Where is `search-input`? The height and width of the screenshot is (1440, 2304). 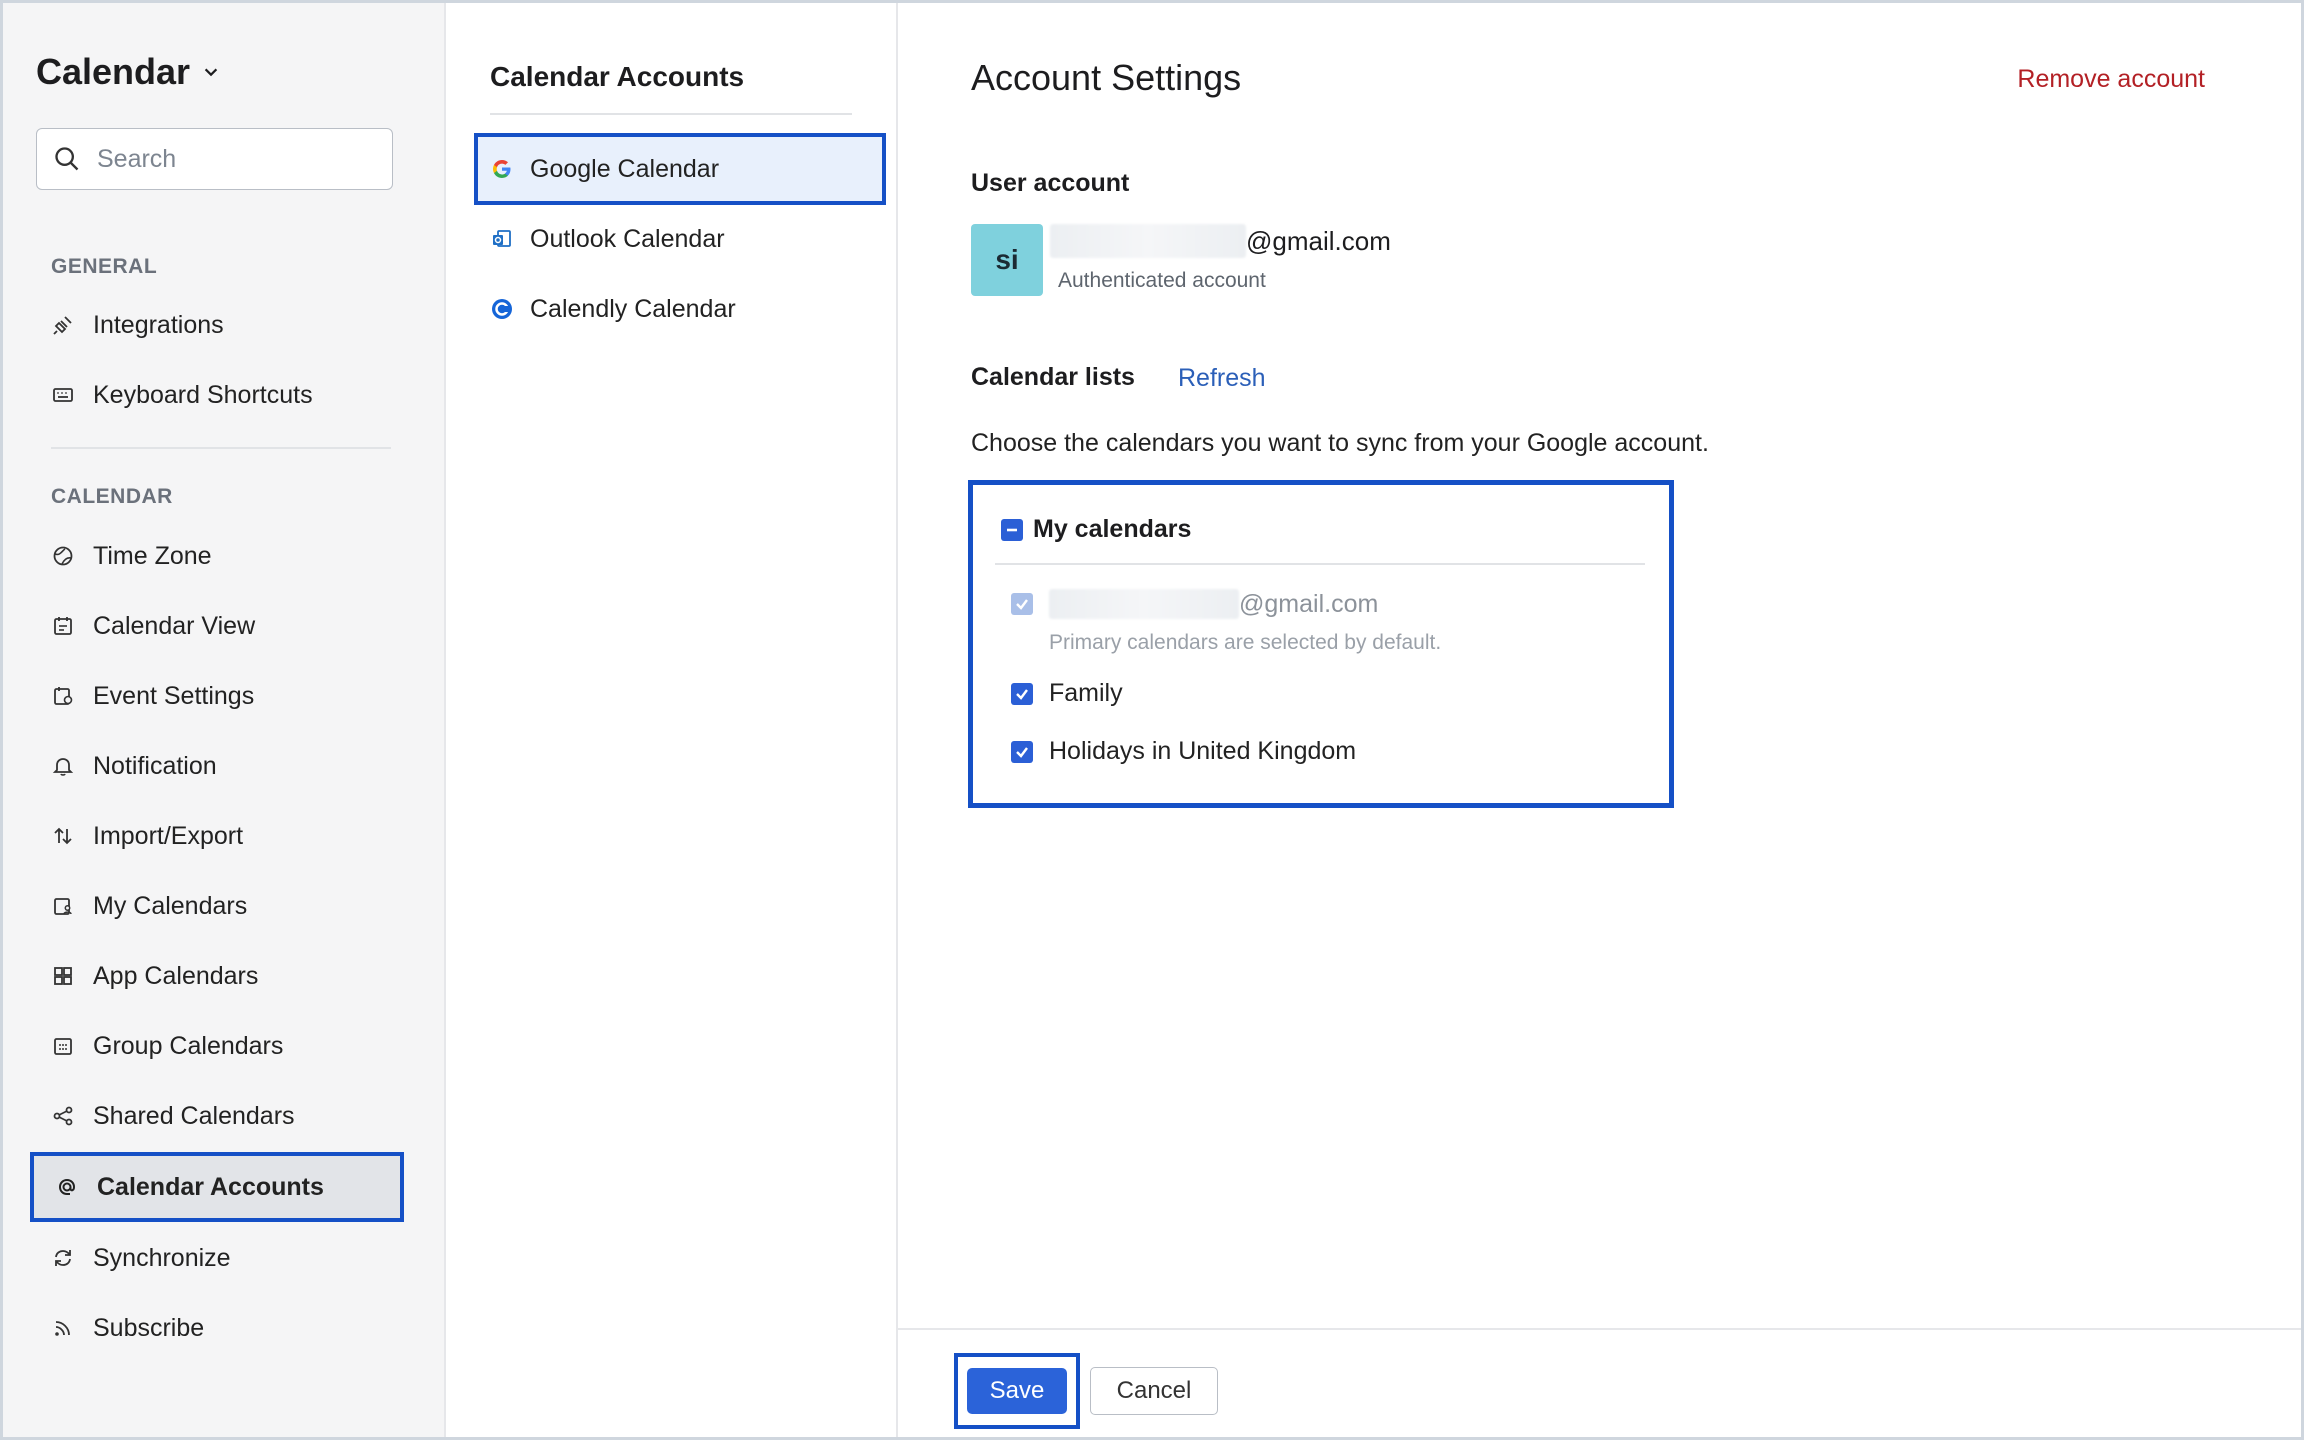 search-input is located at coordinates (237, 159).